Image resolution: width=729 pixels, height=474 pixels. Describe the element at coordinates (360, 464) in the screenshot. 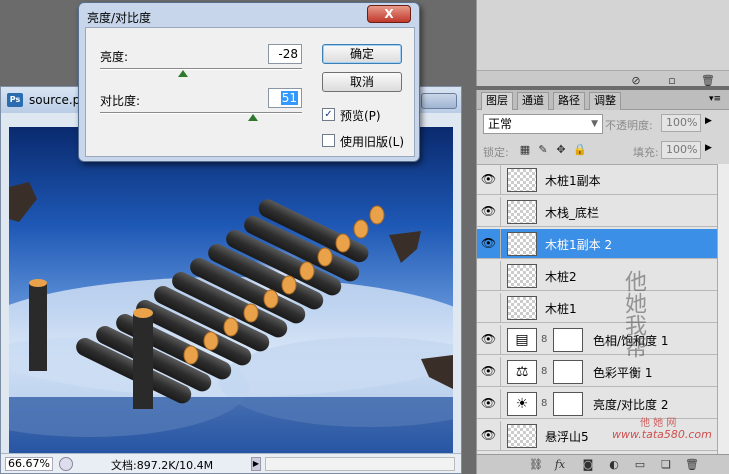

I see `horizontal-scrollbar` at that location.